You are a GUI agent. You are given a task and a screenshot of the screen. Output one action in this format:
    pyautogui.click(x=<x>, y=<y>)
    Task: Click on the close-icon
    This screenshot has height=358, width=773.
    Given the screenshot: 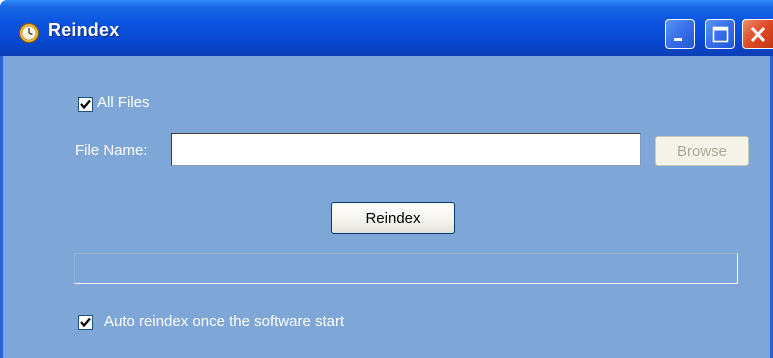 What is the action you would take?
    pyautogui.click(x=758, y=34)
    